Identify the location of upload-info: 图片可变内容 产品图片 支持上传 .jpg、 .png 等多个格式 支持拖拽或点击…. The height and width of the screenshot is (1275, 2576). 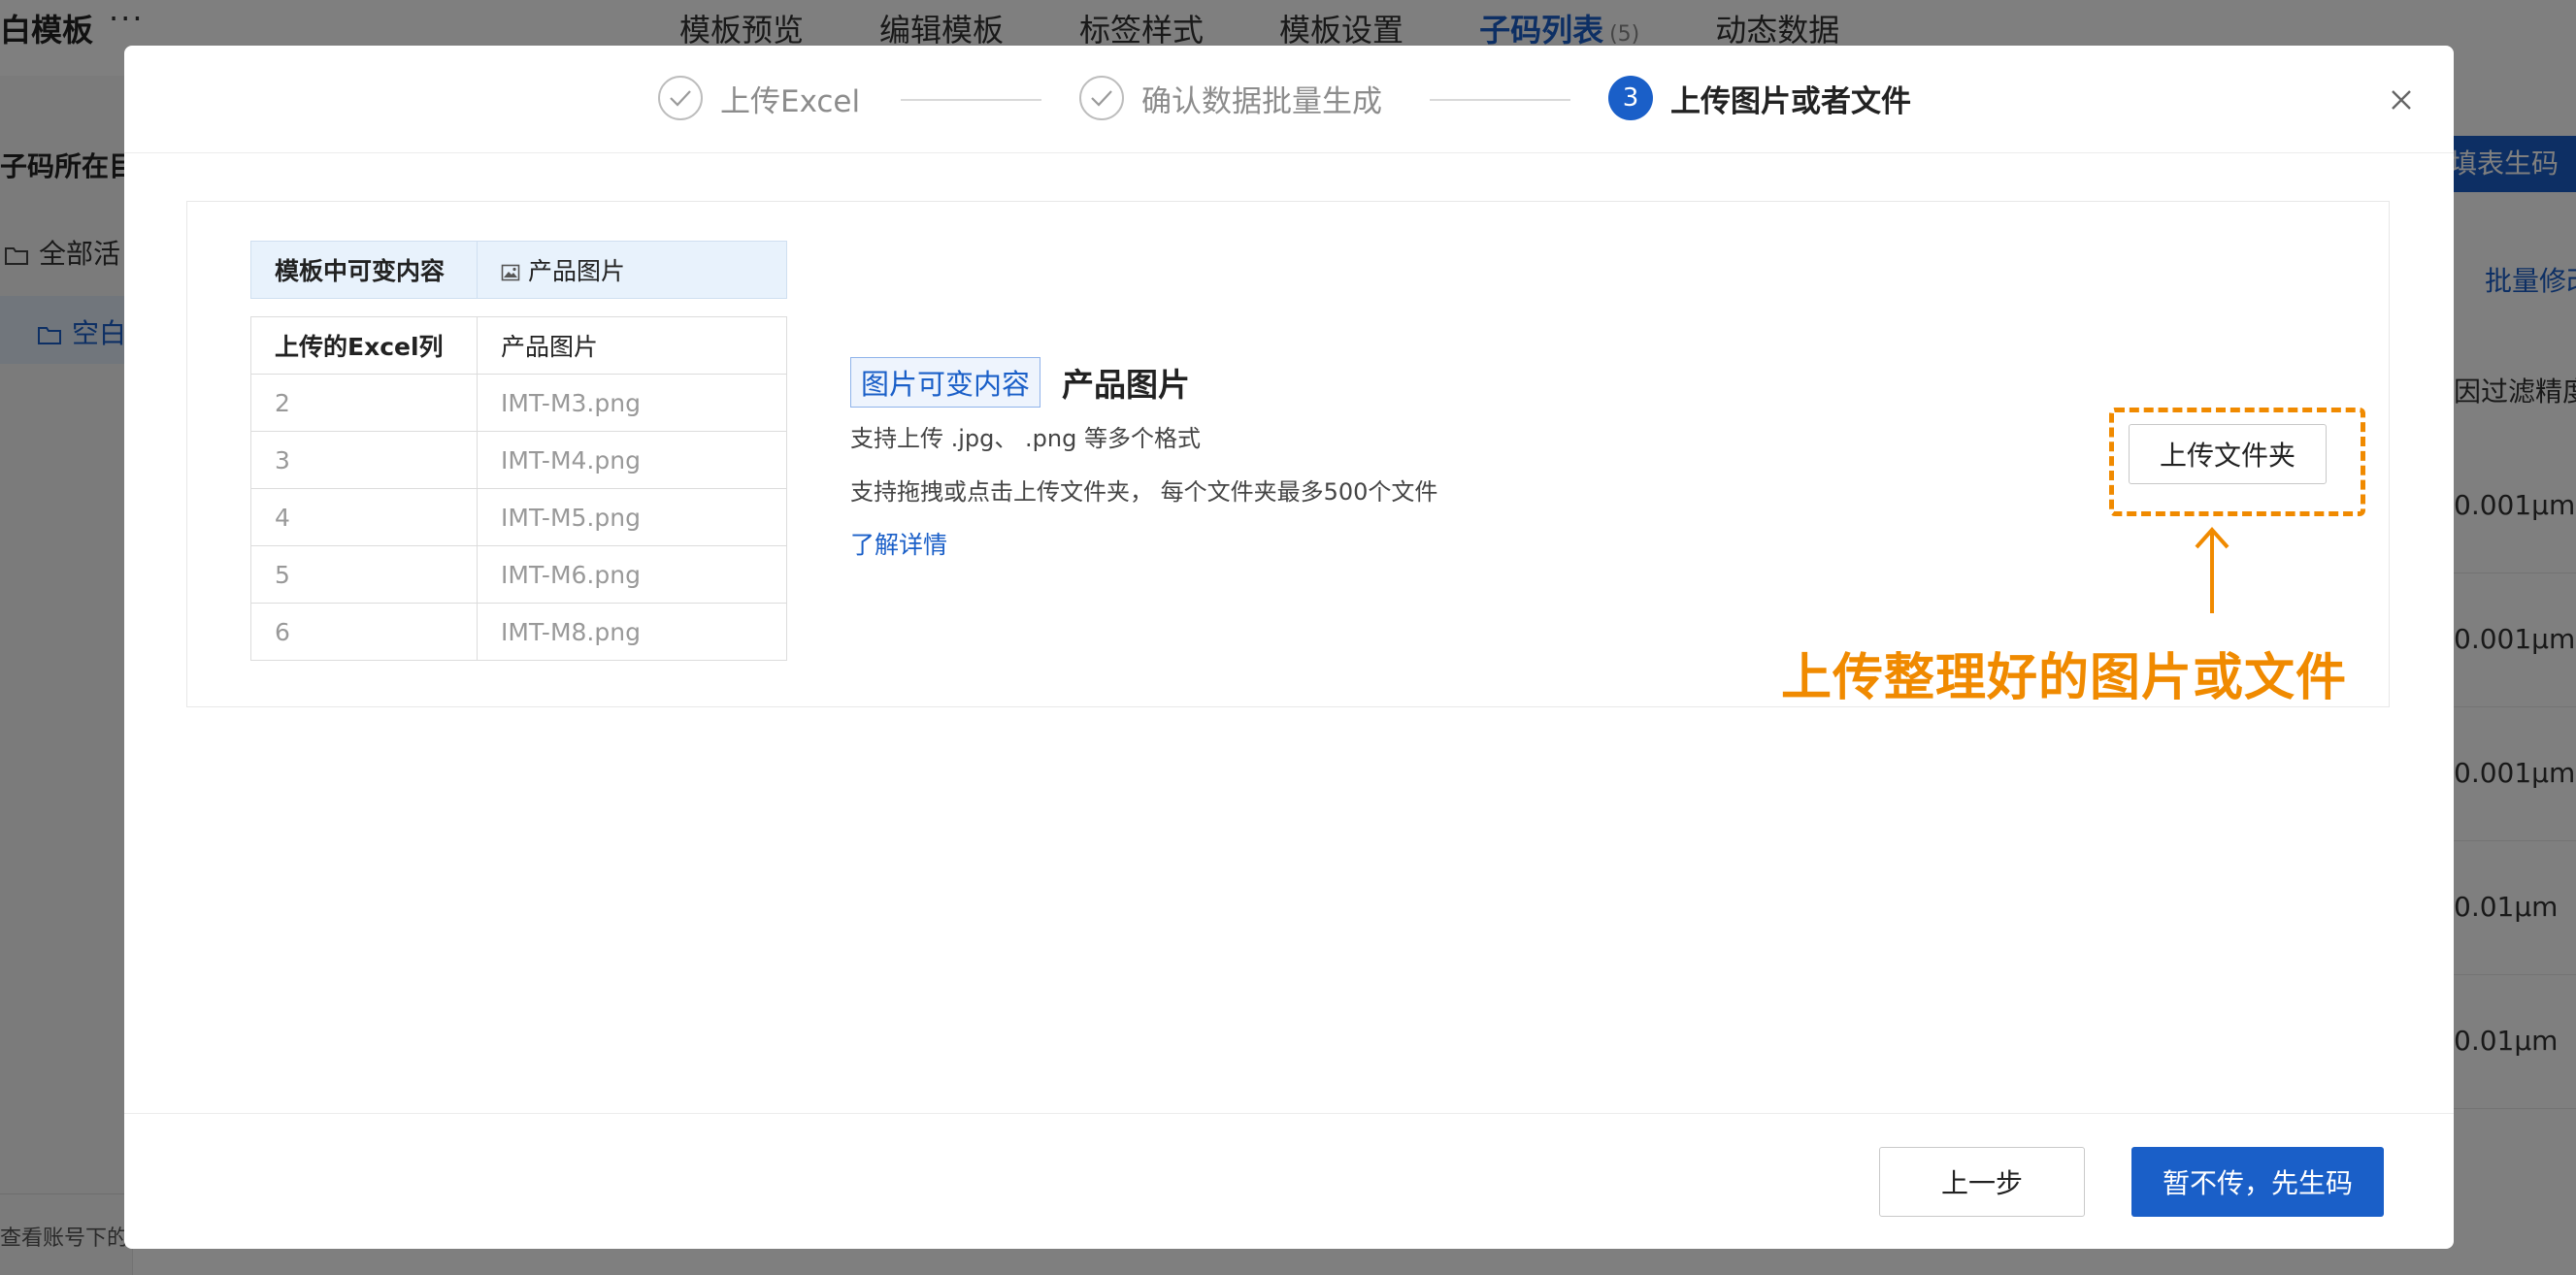
(1143, 459).